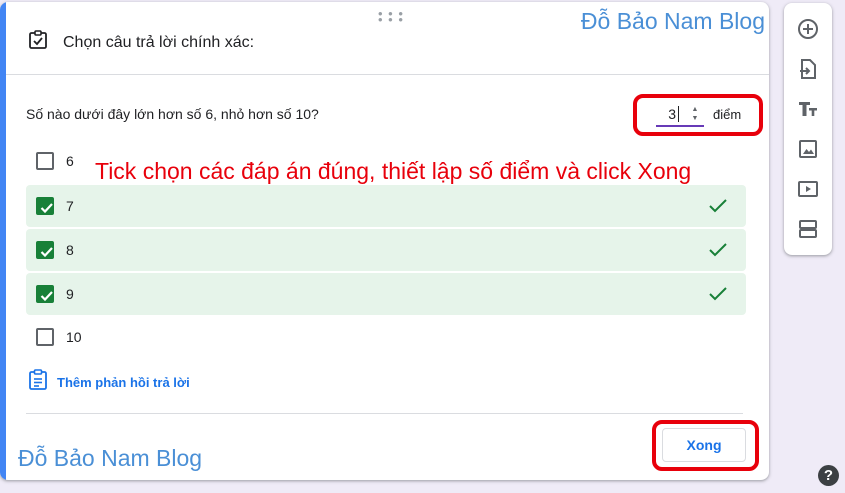  What do you see at coordinates (808, 229) in the screenshot?
I see `add-section-icon` at bounding box center [808, 229].